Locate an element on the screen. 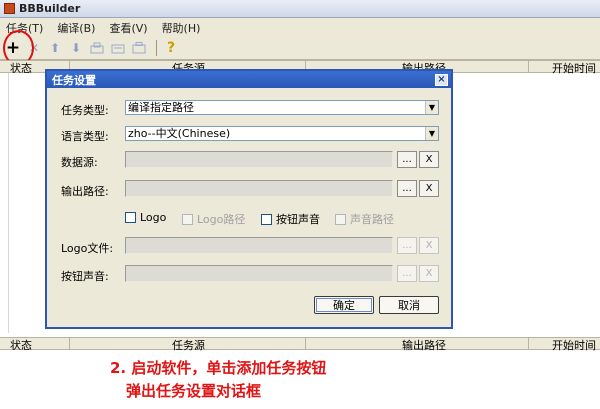 This screenshot has height=409, width=600. log-list-header: 状态 任务源 输出路径 开始时间 is located at coordinates (300, 345).